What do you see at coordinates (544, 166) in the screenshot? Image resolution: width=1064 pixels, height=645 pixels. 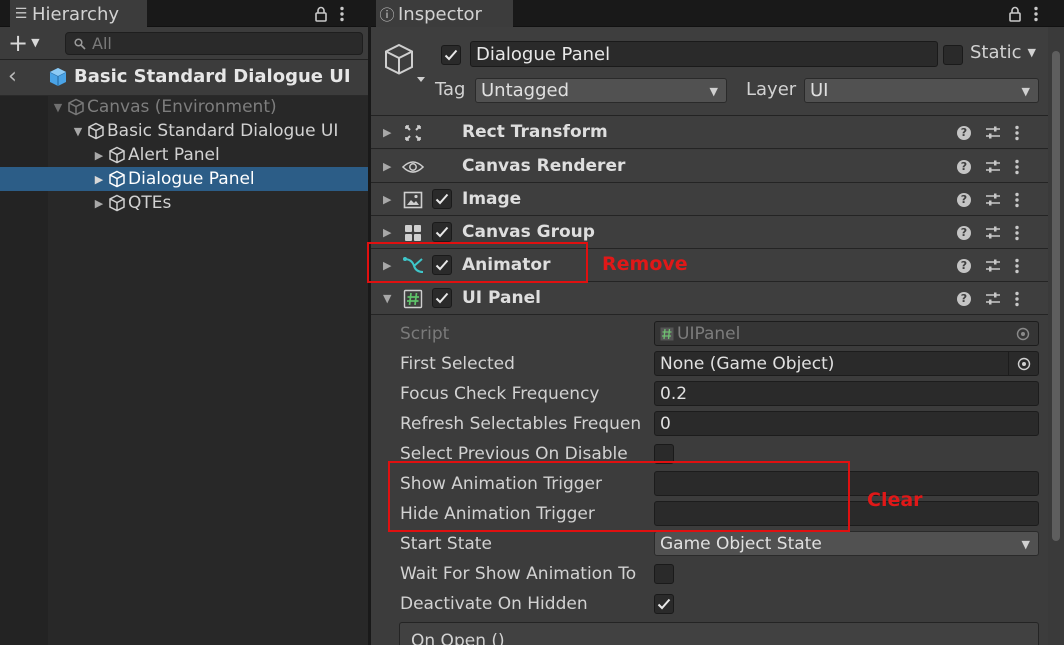 I see `component-name: Canvas Renderer` at bounding box center [544, 166].